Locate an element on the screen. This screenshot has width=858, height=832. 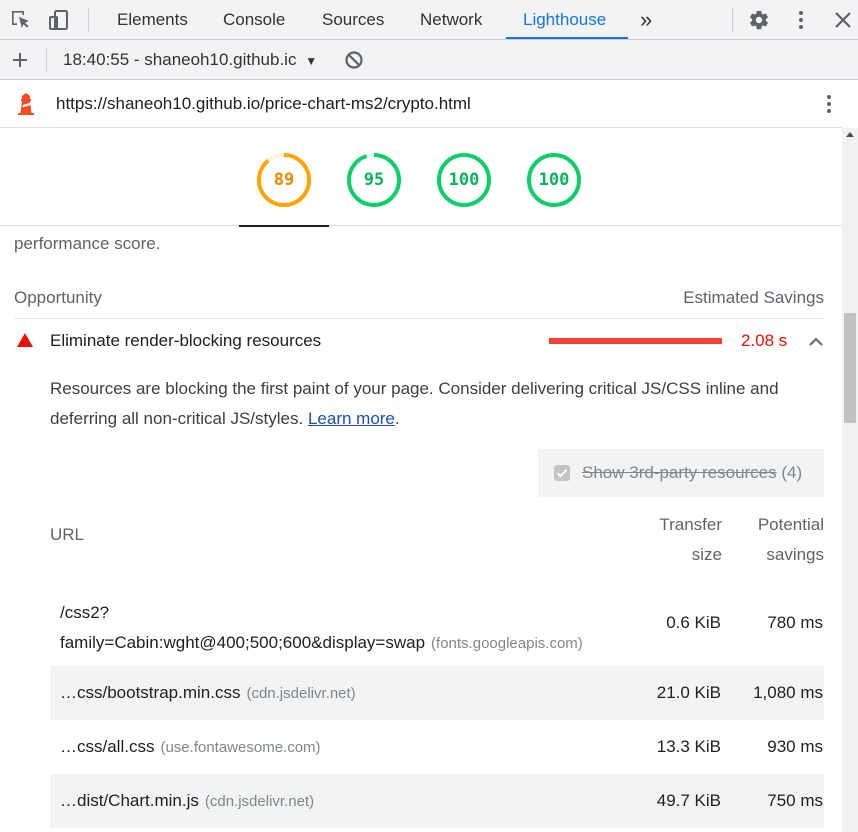
score-value: 95 is located at coordinates (374, 180).